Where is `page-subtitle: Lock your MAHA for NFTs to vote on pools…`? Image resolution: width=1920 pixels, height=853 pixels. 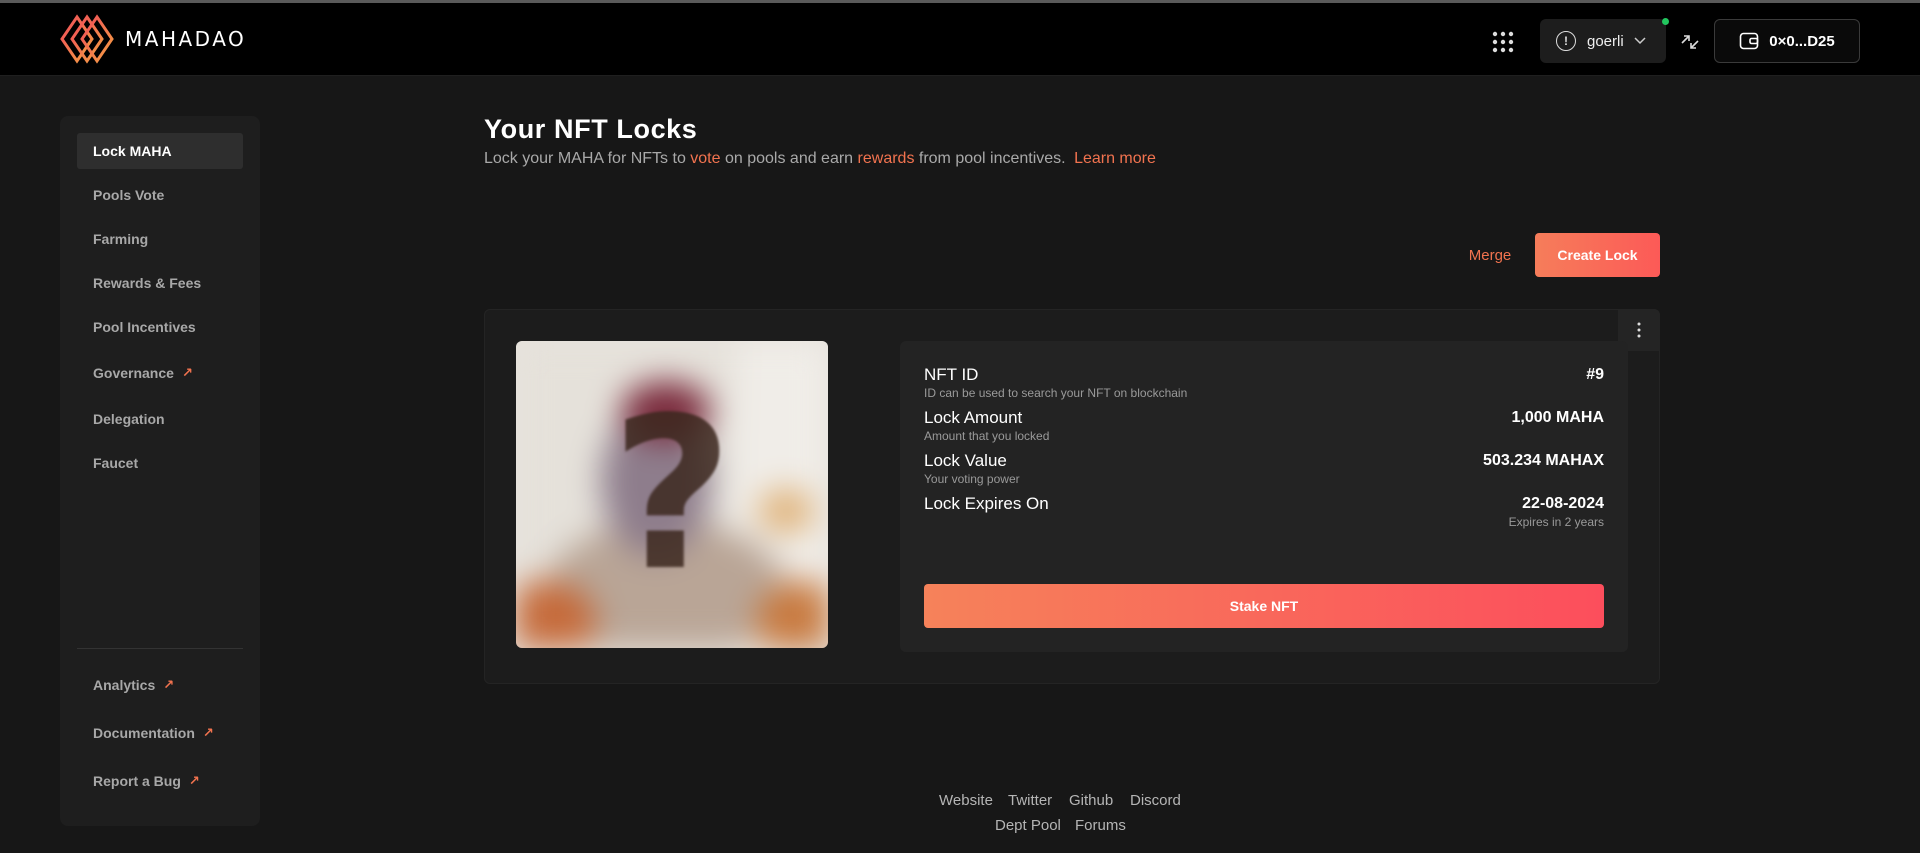
page-subtitle: Lock your MAHA for NFTs to vote on pools… is located at coordinates (820, 159).